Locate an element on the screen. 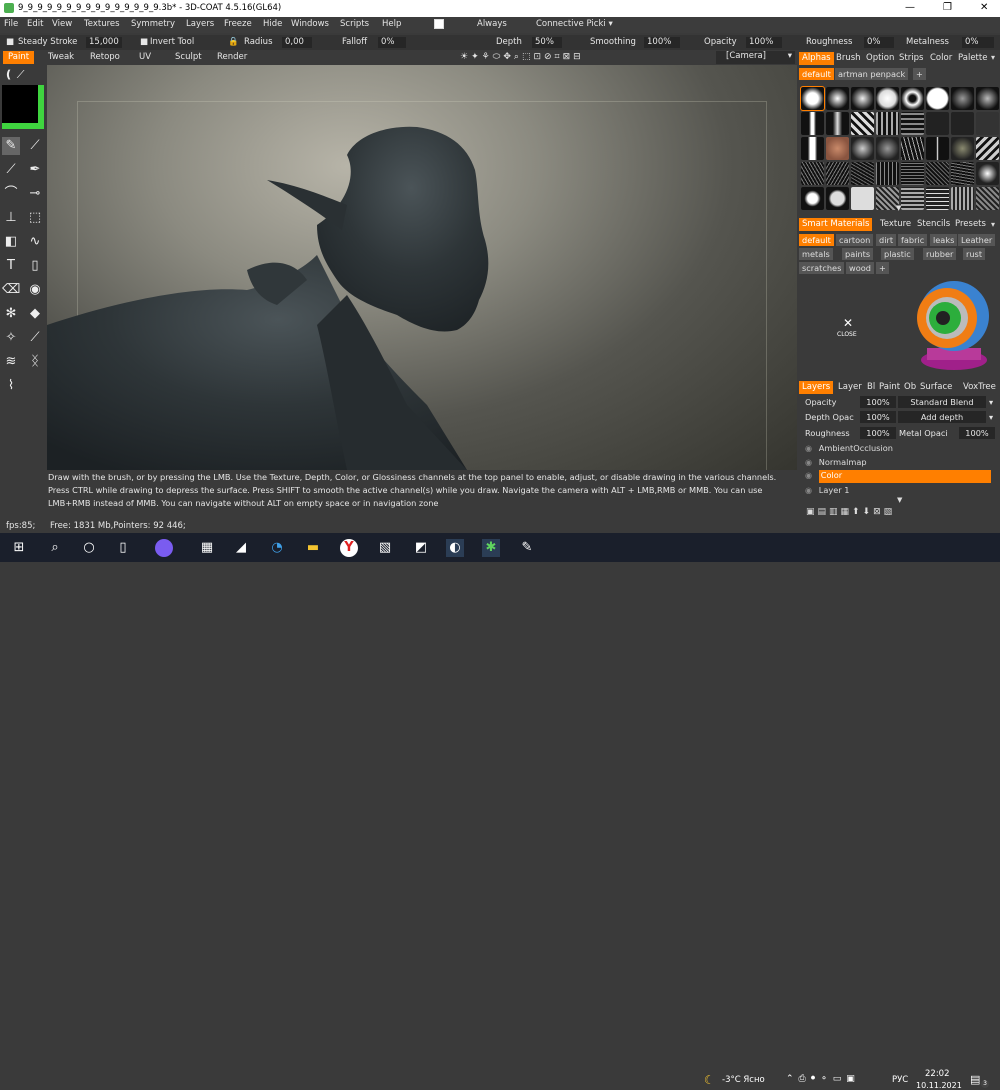  viewport-icons: ☀✦⚘⬭✥⌕⬚⊡⊘⌗⊠⊟ is located at coordinates (522, 57).